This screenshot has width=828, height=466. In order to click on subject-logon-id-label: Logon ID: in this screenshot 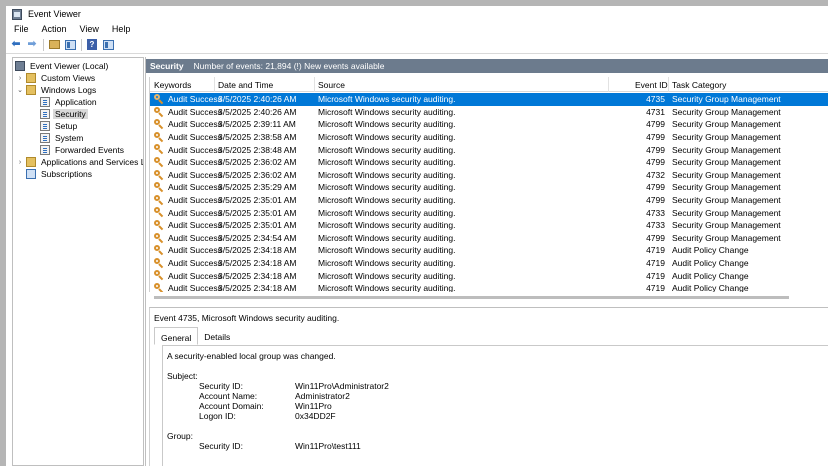, I will do `click(217, 416)`.